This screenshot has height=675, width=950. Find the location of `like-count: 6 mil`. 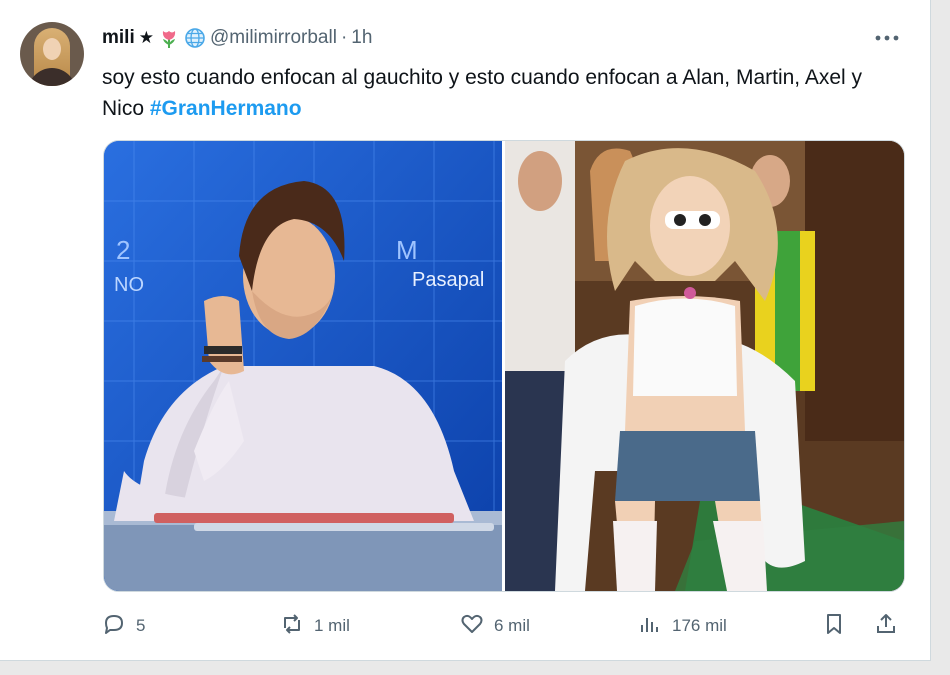

like-count: 6 mil is located at coordinates (512, 625).